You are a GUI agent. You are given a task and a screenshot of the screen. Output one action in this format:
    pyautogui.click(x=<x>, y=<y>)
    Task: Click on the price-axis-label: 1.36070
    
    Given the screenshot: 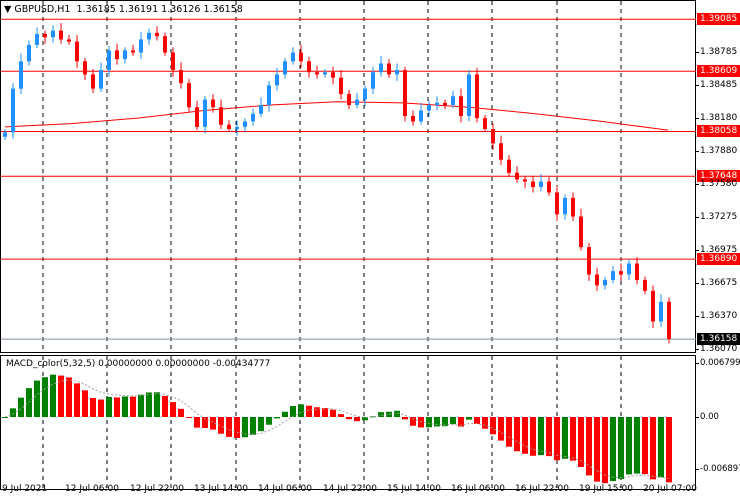 What is the action you would take?
    pyautogui.click(x=719, y=348)
    